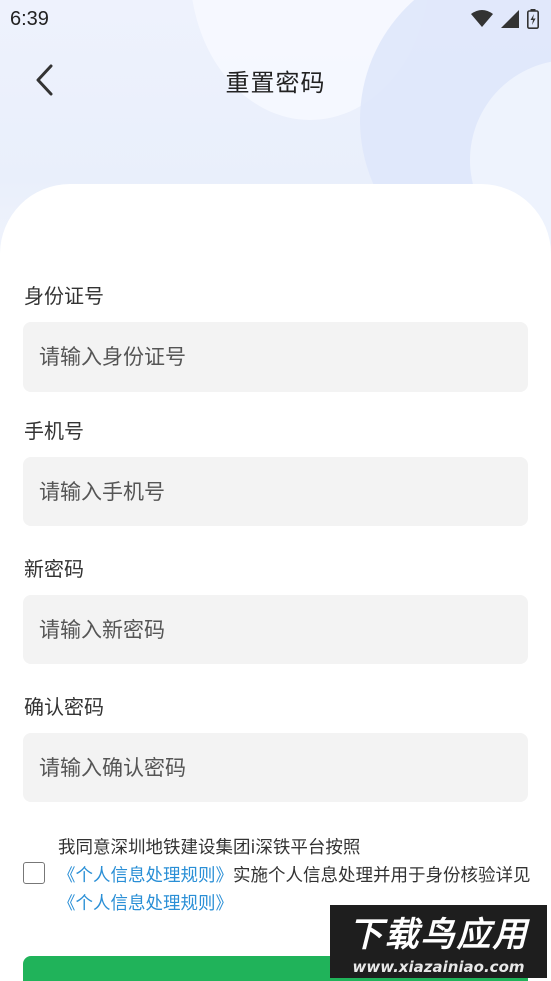  I want to click on chevron-left-icon, so click(44, 80).